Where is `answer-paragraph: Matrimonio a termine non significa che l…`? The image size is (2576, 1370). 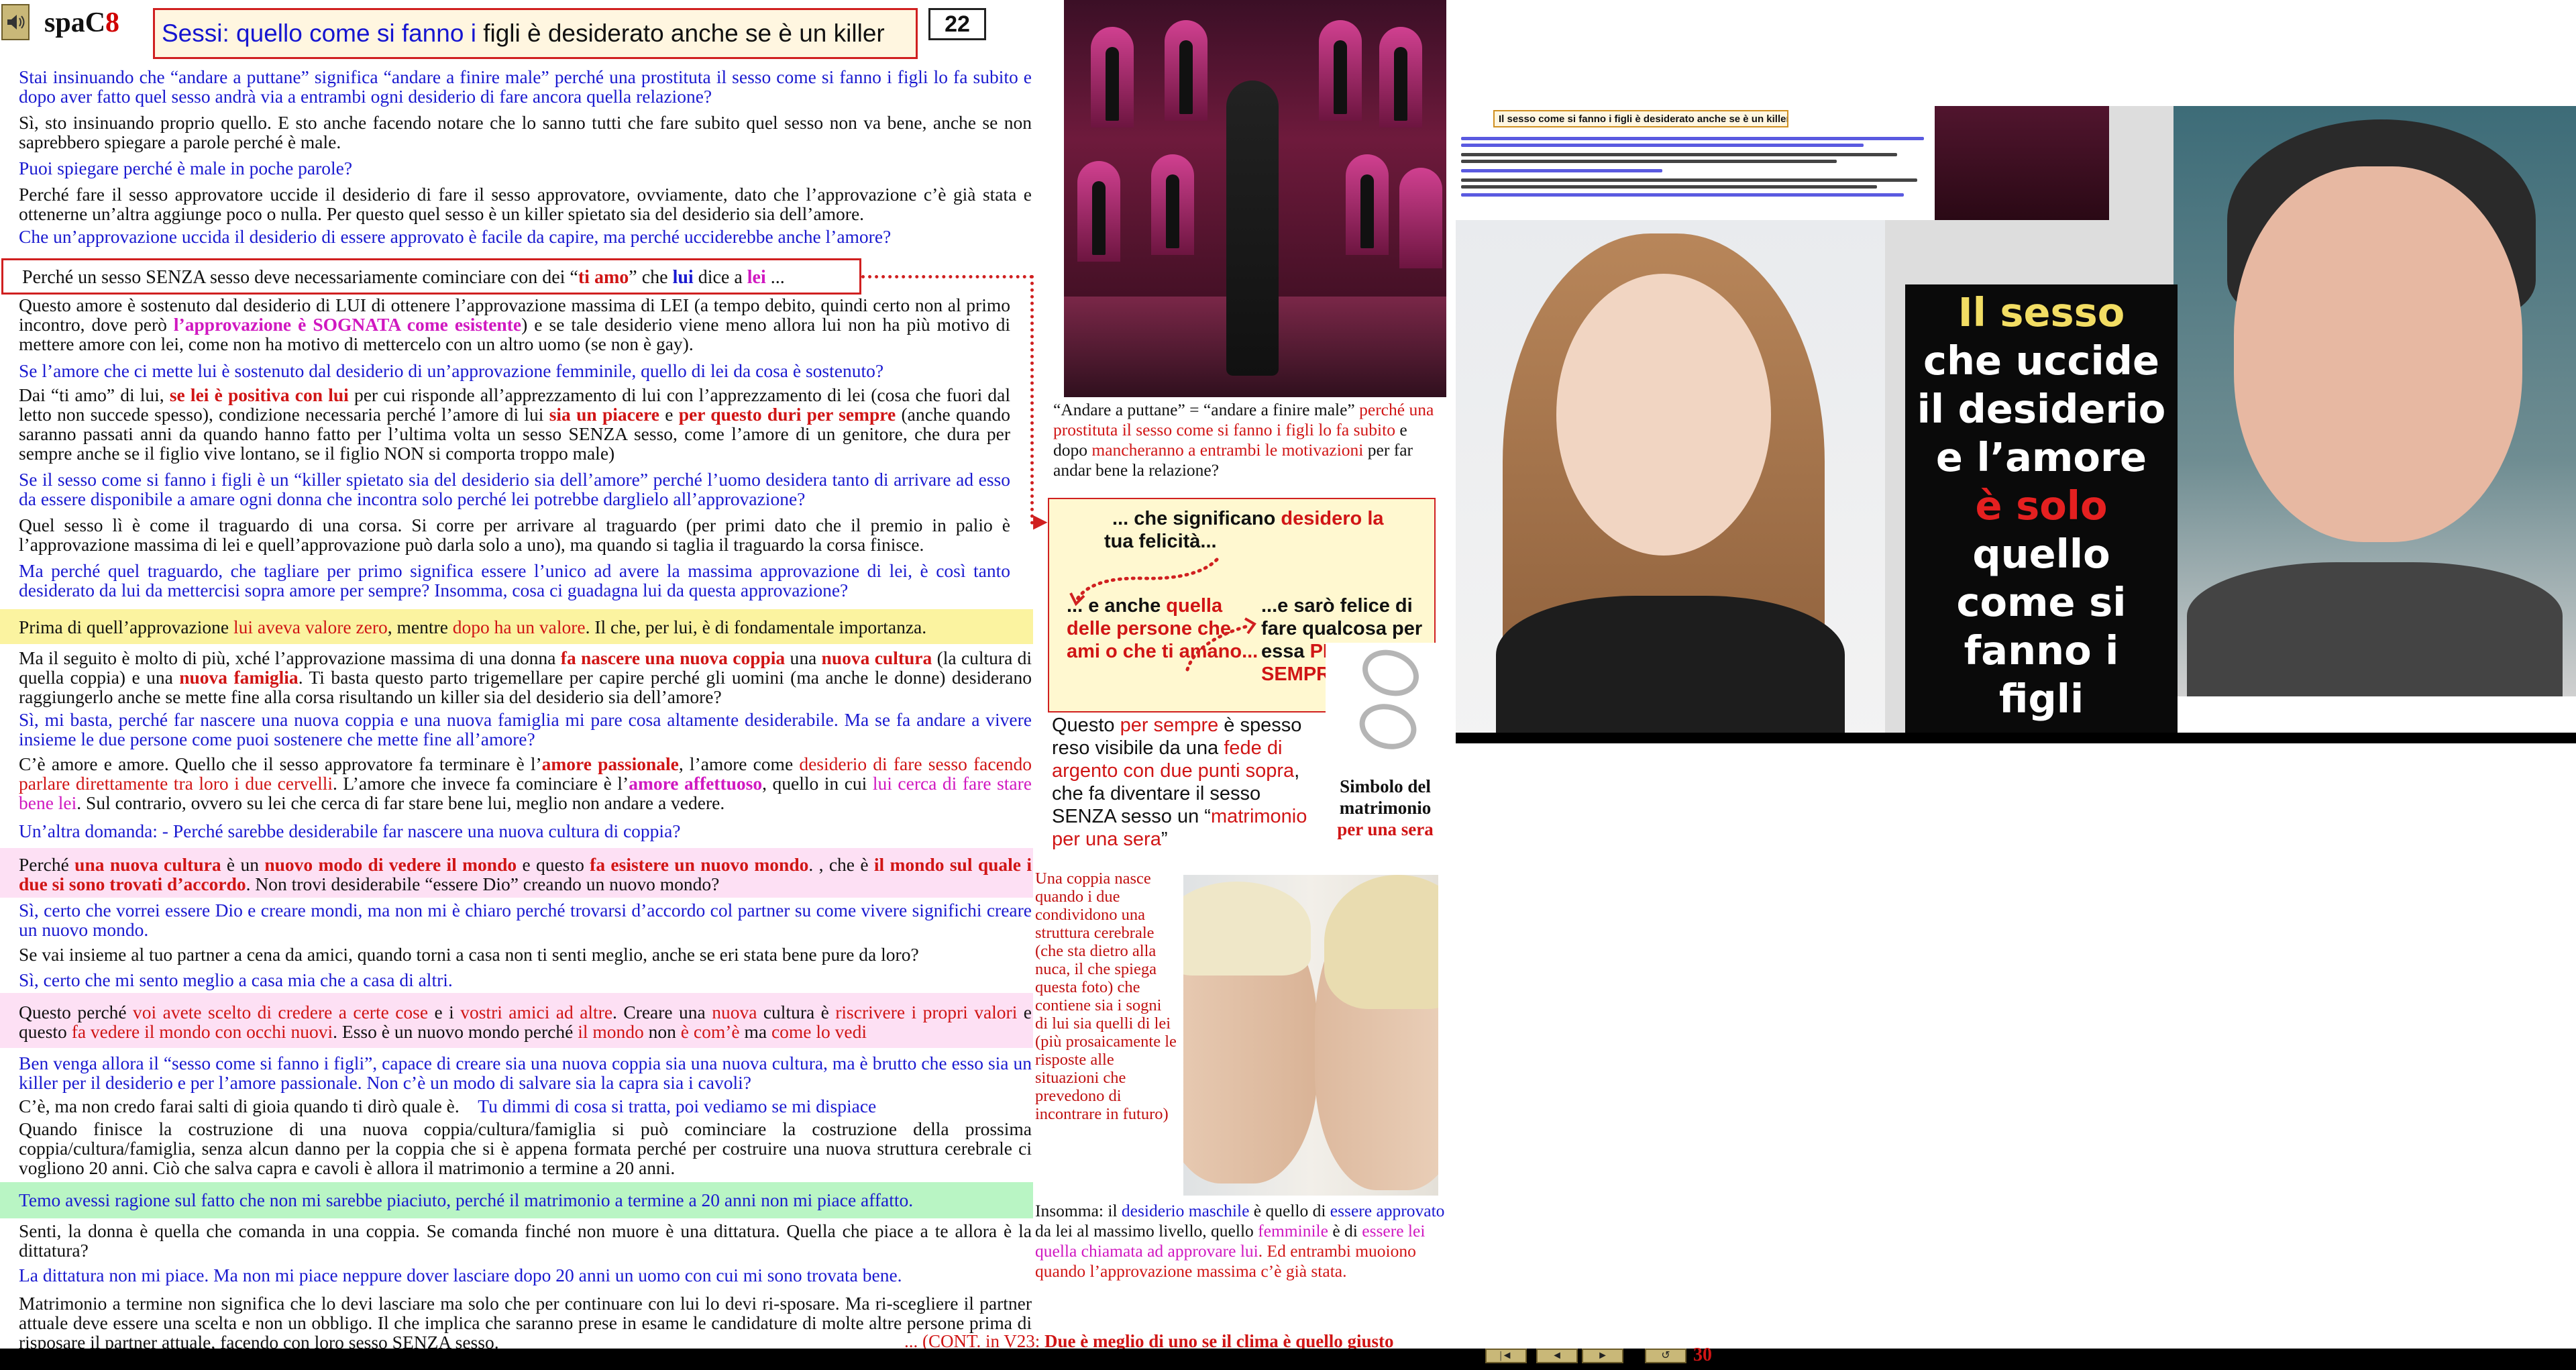 answer-paragraph: Matrimonio a termine non significa che l… is located at coordinates (525, 1323).